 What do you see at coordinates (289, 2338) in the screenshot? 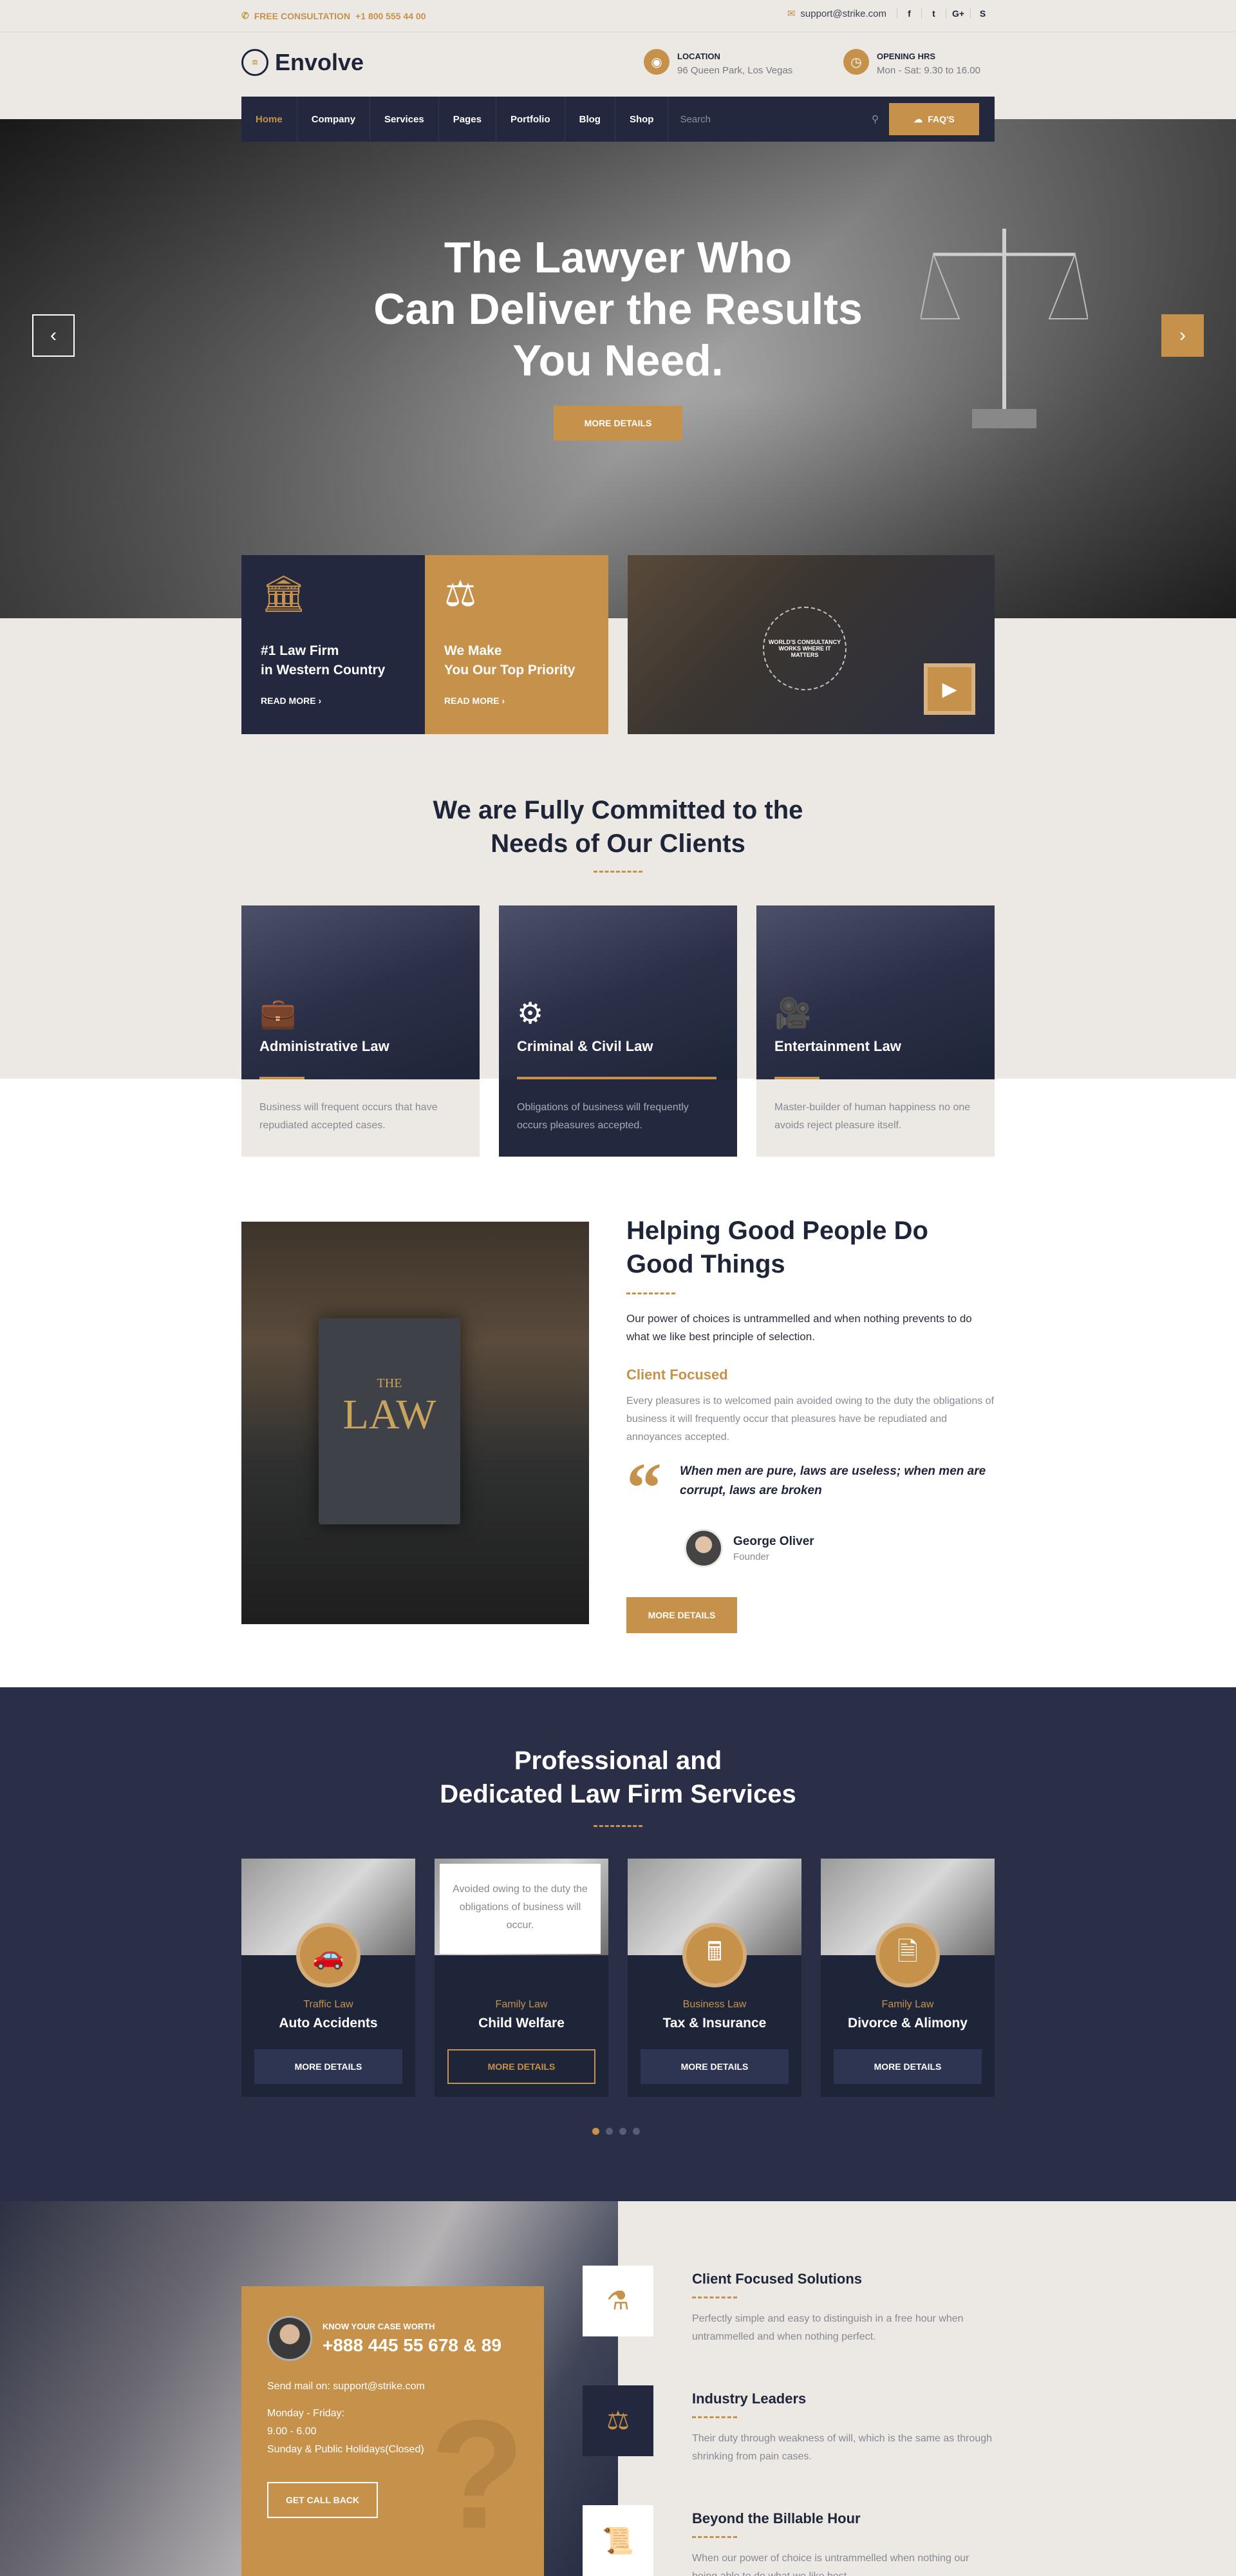
I see `avatar` at bounding box center [289, 2338].